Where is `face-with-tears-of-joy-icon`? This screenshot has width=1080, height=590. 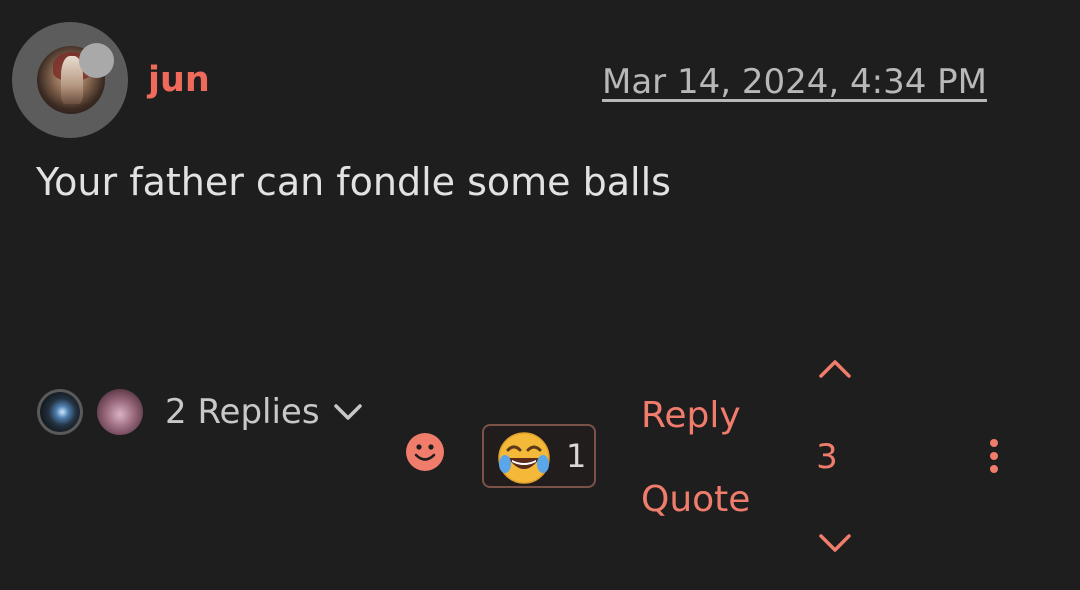
face-with-tears-of-joy-icon is located at coordinates (524, 458).